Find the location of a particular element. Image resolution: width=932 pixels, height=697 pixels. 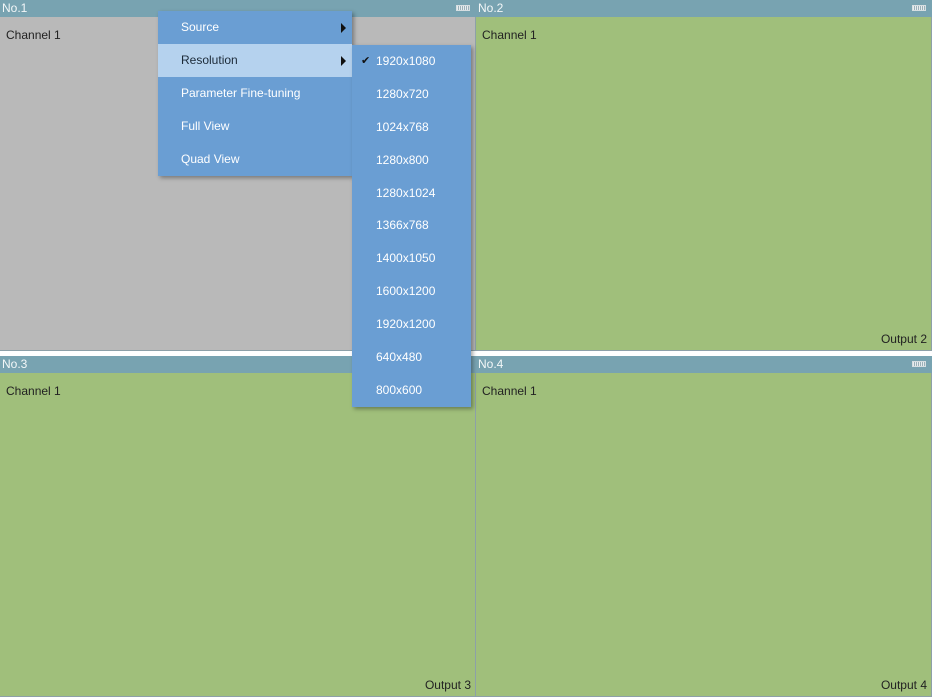

resolution-label: 1600x1200 is located at coordinates (406, 291).